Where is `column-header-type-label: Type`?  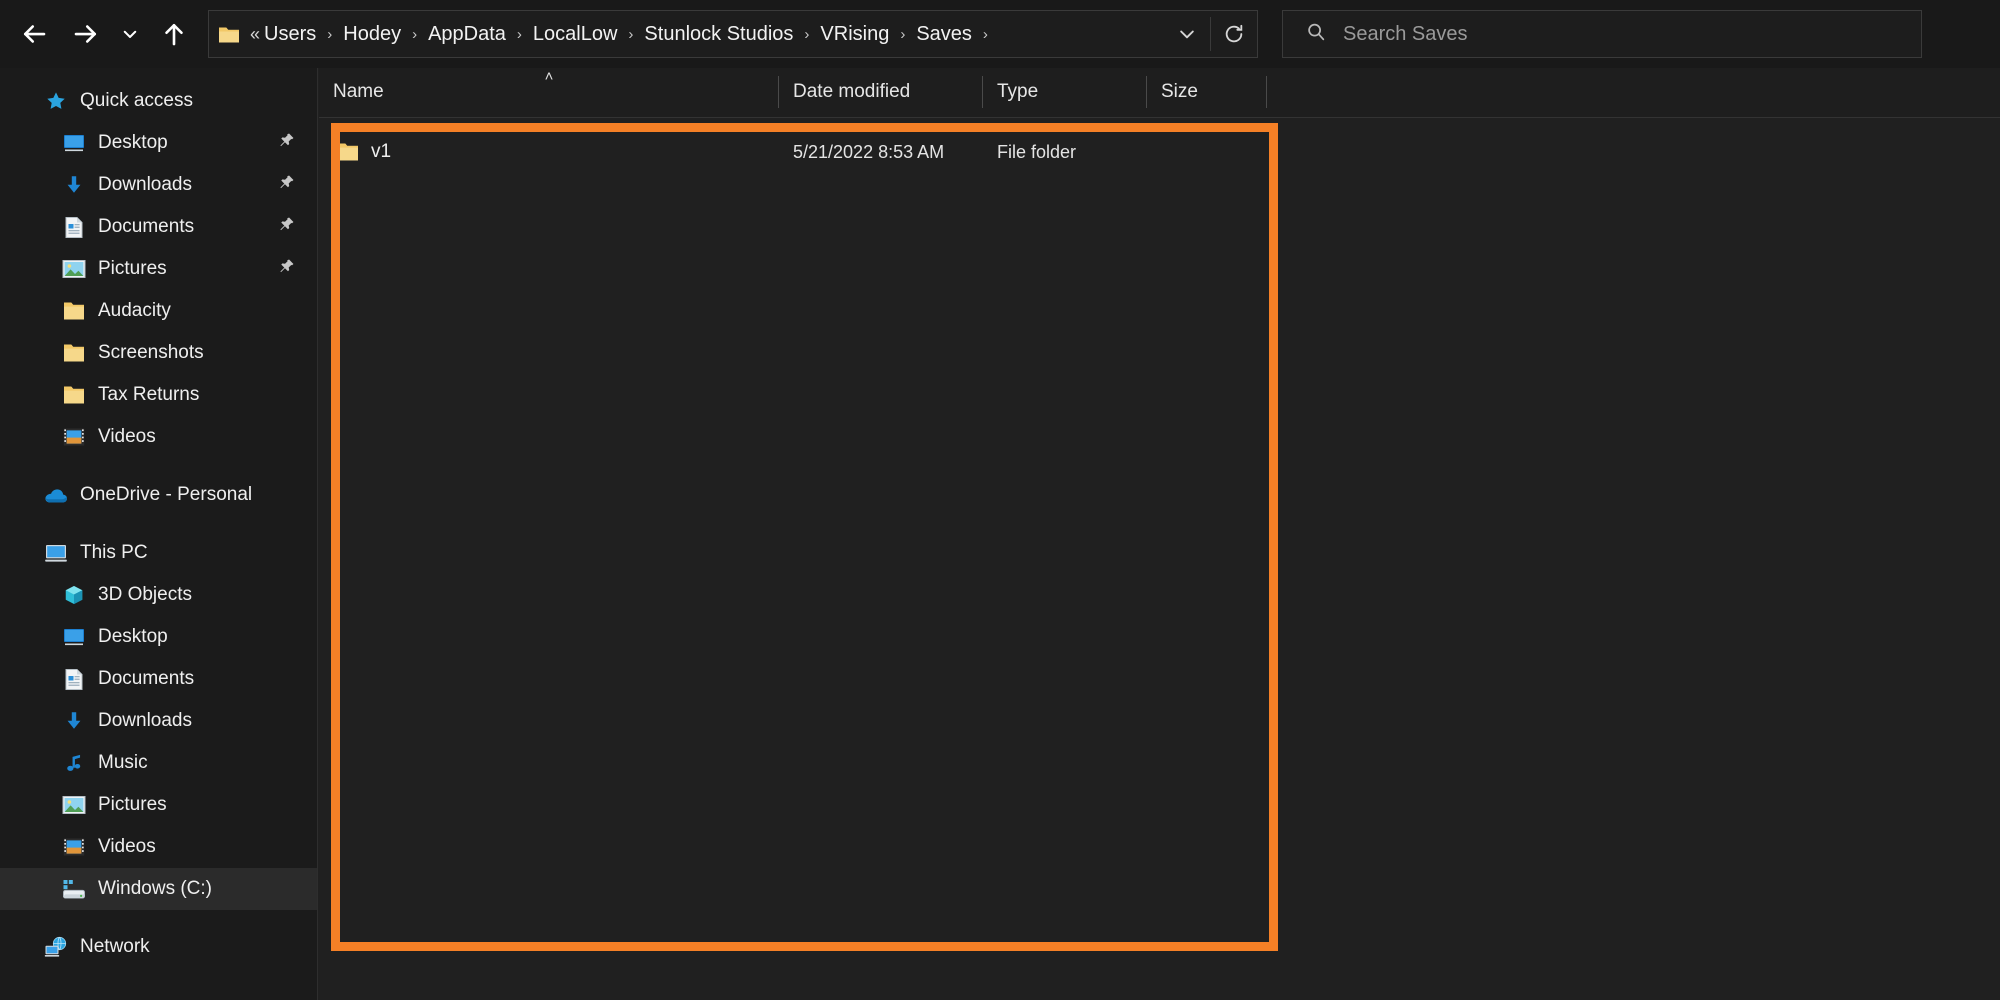
column-header-type-label: Type is located at coordinates (1018, 91).